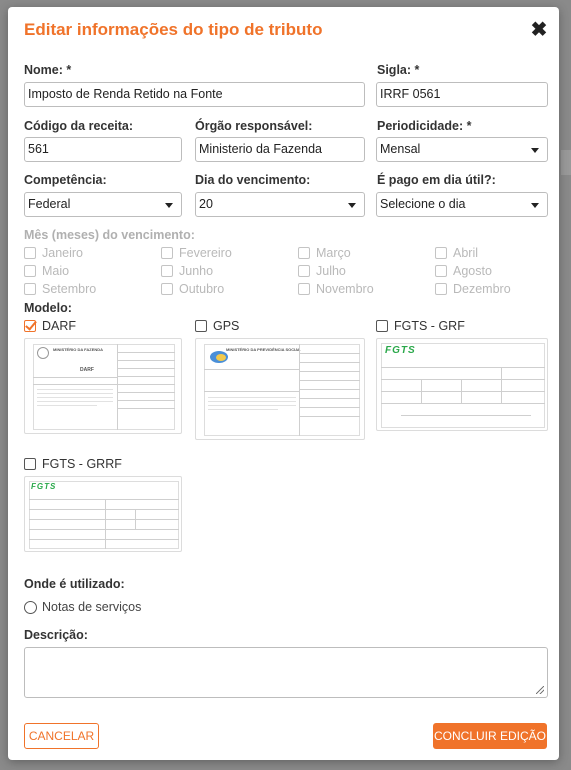  Describe the element at coordinates (331, 271) in the screenshot. I see `month-label: Julho` at that location.